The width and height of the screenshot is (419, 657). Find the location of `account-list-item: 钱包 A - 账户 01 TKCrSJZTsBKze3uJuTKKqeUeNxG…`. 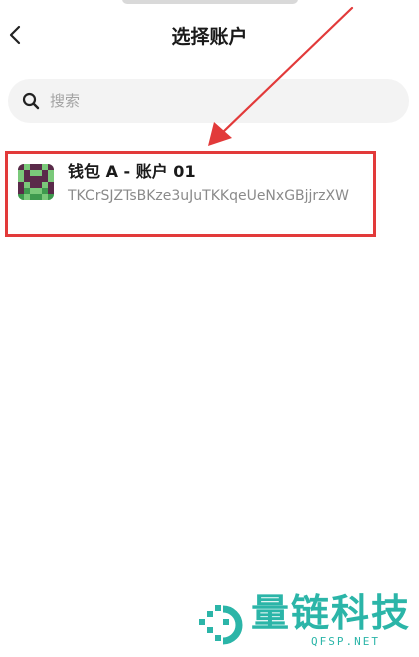

account-list-item: 钱包 A - 账户 01 TKCrSJZTsBKze3uJuTKKqeUeNxG… is located at coordinates (190, 194).